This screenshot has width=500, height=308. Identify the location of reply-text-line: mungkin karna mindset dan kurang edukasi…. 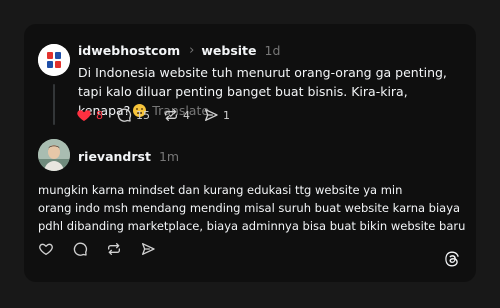
(220, 190).